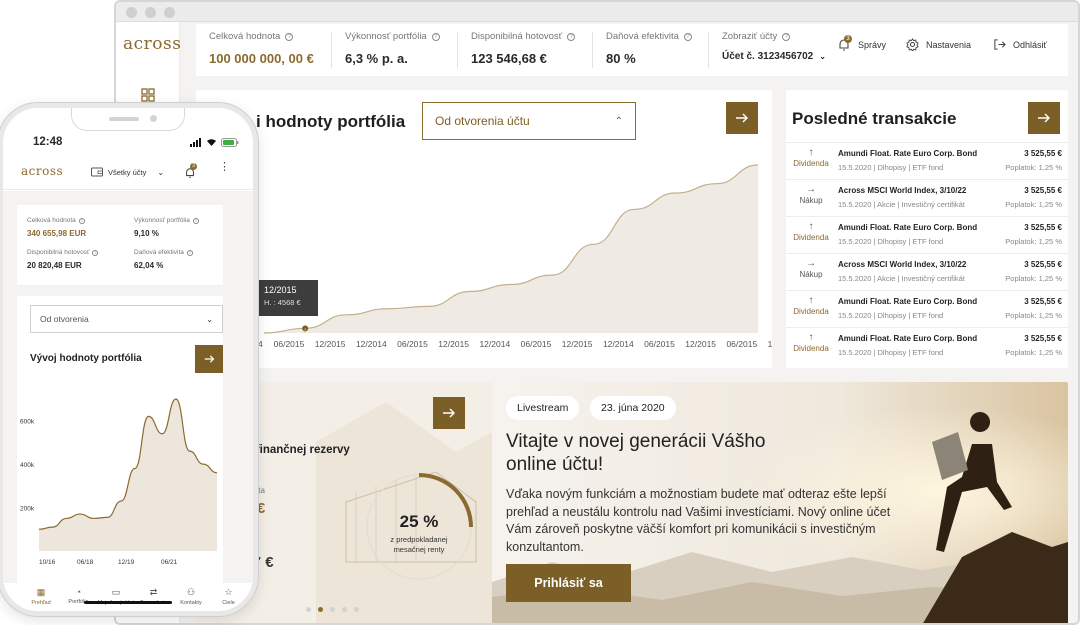 This screenshot has width=1080, height=625. What do you see at coordinates (874, 118) in the screenshot?
I see `transactions-title: Posledné transakcie` at bounding box center [874, 118].